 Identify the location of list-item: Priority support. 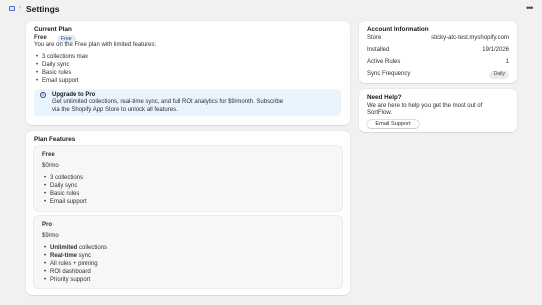
(75, 280).